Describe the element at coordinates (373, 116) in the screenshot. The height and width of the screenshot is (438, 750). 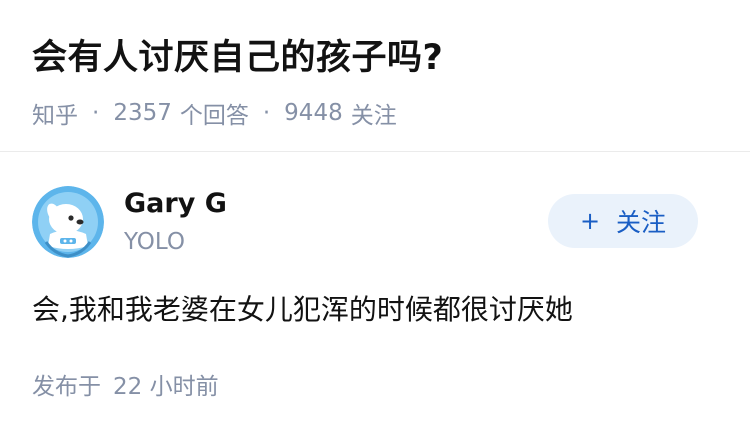
I see `follower-count-label: 关注` at that location.